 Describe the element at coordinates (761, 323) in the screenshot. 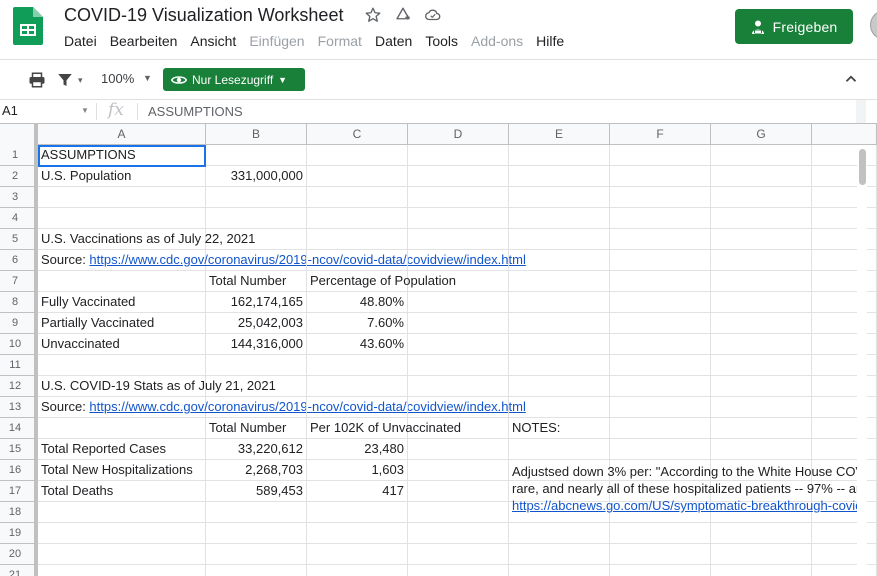

I see `cell-g9` at that location.